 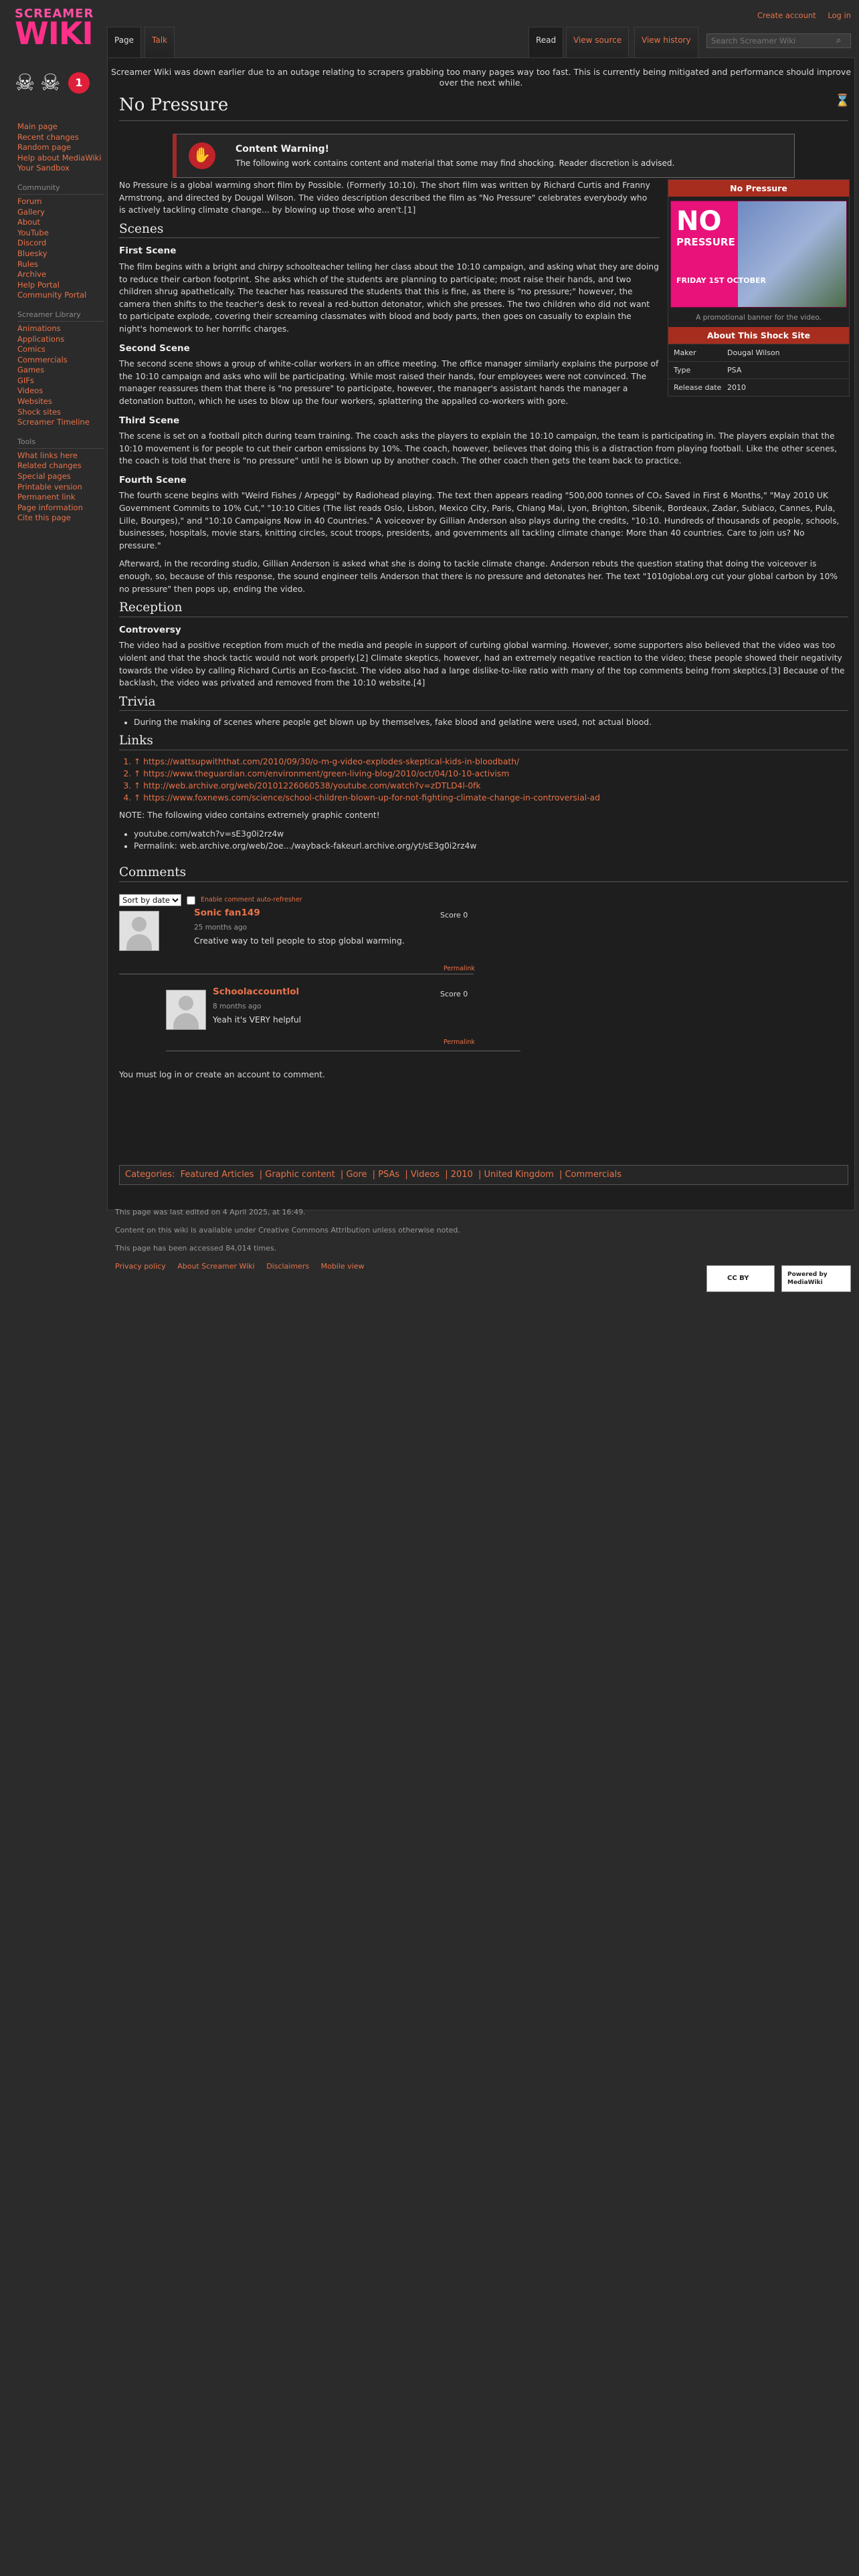 What do you see at coordinates (666, 42) in the screenshot?
I see `tab-view-history: View history` at bounding box center [666, 42].